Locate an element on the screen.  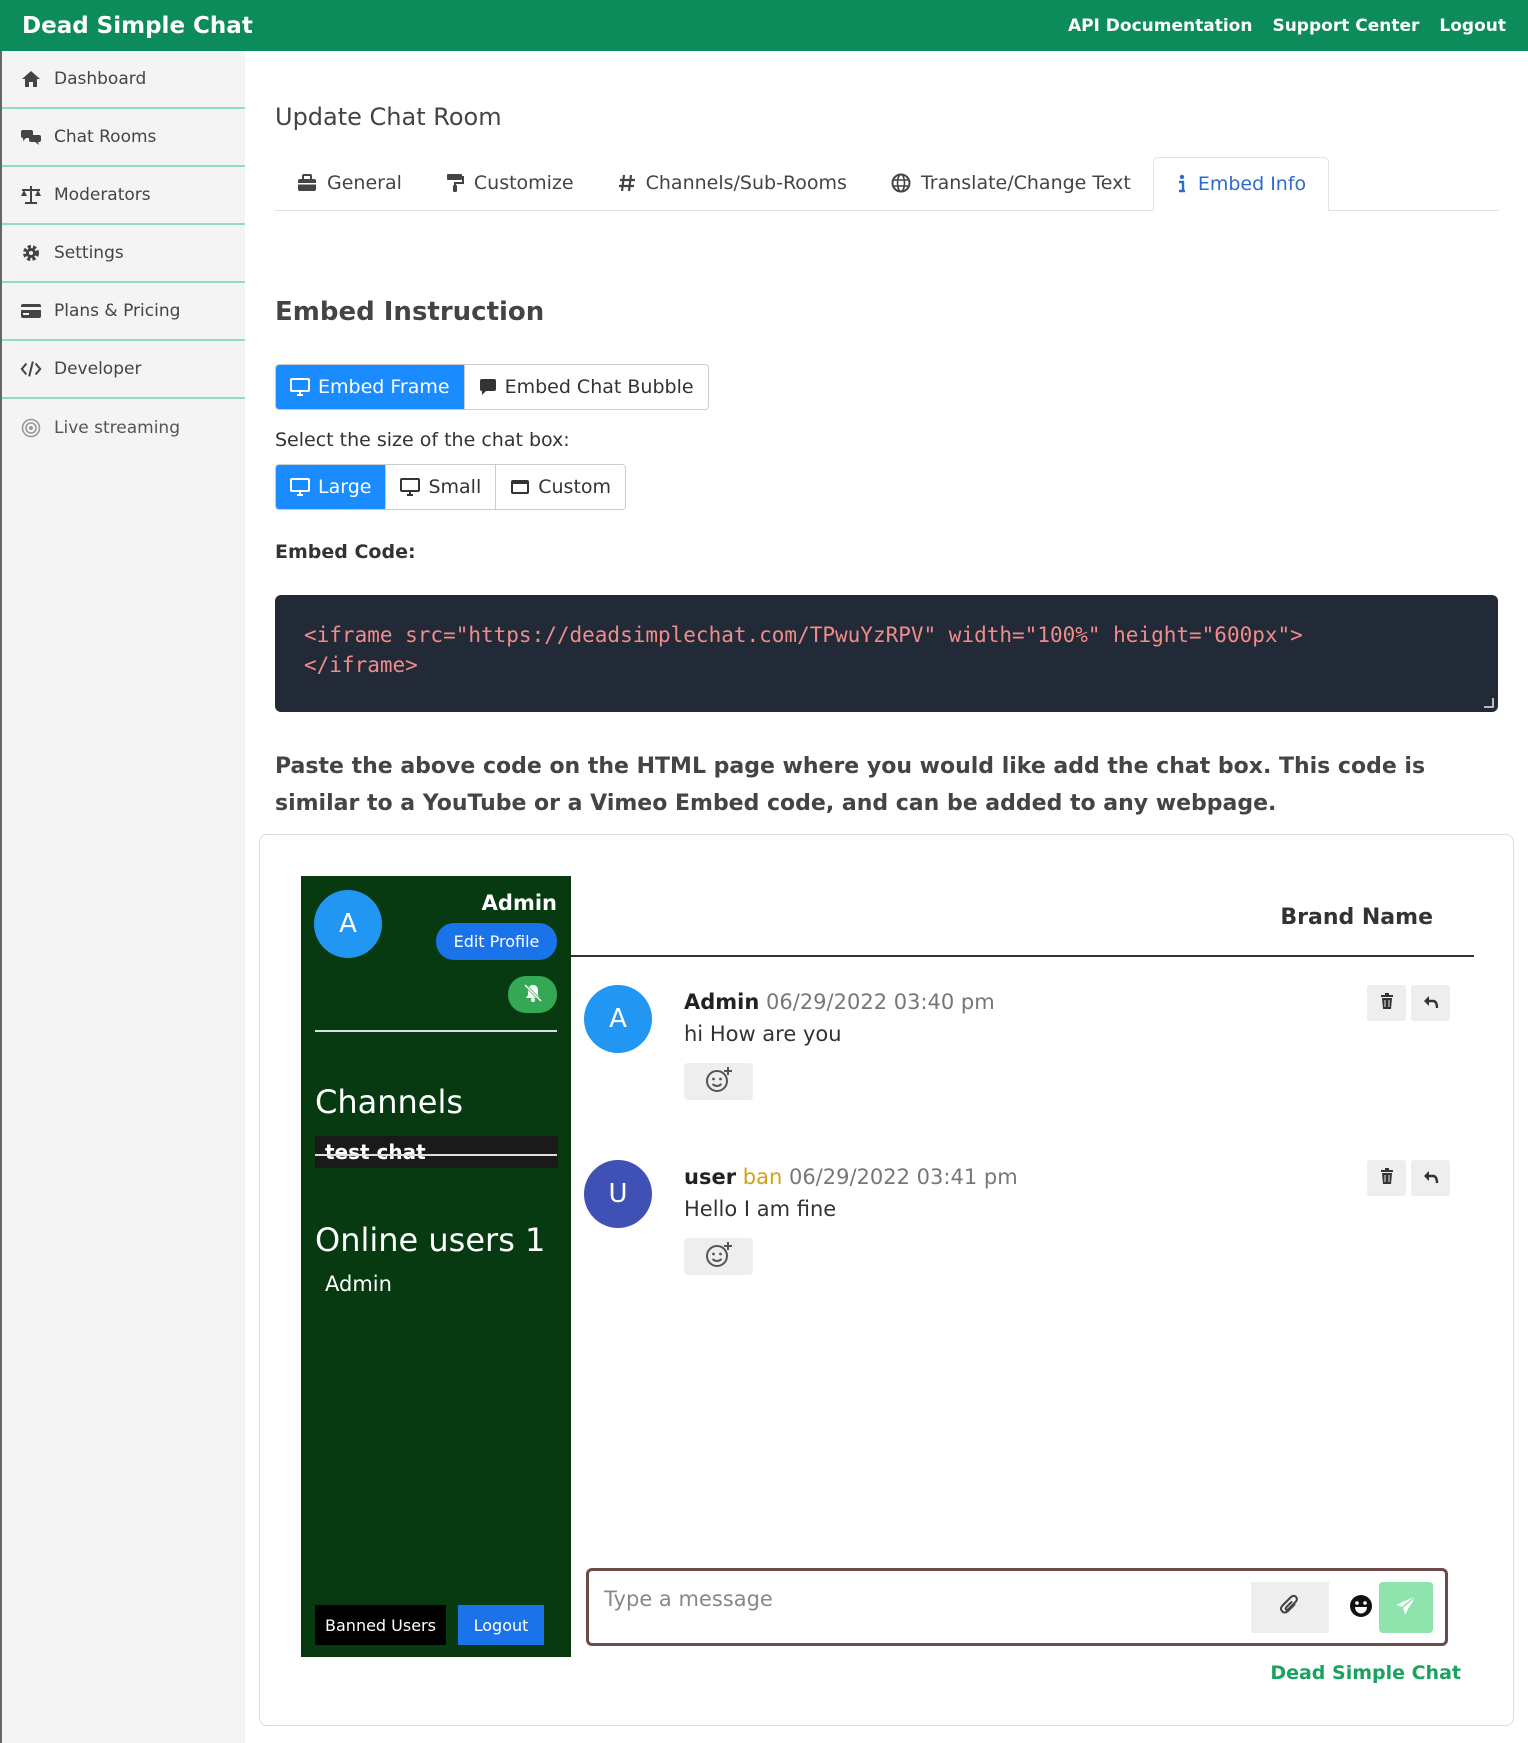
sidebar-item-chat-rooms: Chat Rooms is located at coordinates (123, 138).